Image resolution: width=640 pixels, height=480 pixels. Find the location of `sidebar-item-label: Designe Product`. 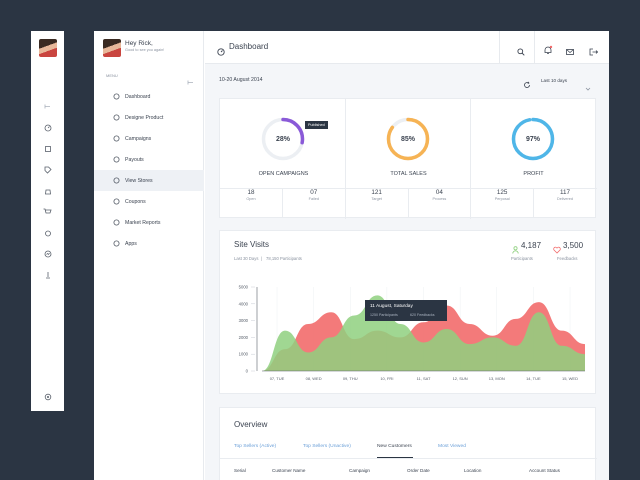

sidebar-item-label: Designe Product is located at coordinates (144, 117).